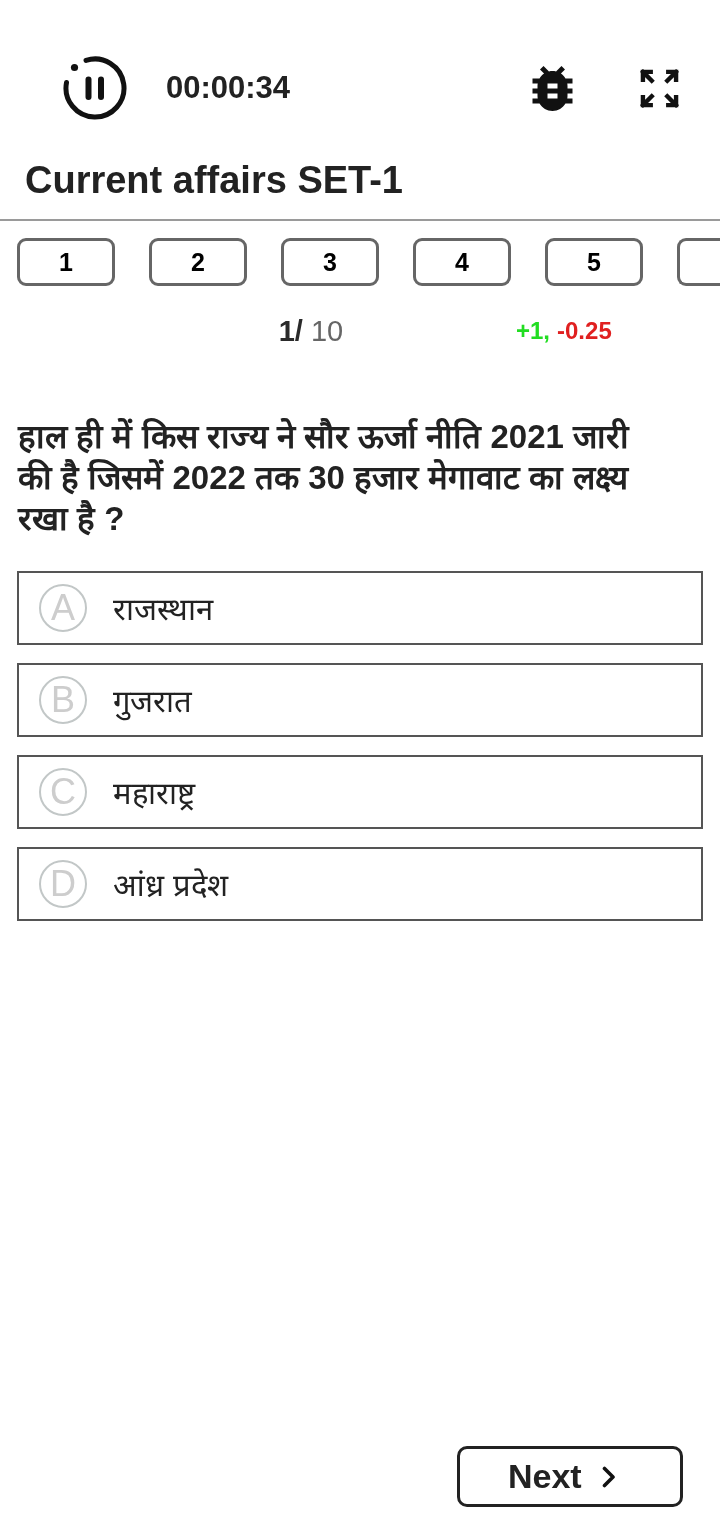 Image resolution: width=720 pixels, height=1520 pixels. I want to click on partial-question-tab, so click(698, 262).